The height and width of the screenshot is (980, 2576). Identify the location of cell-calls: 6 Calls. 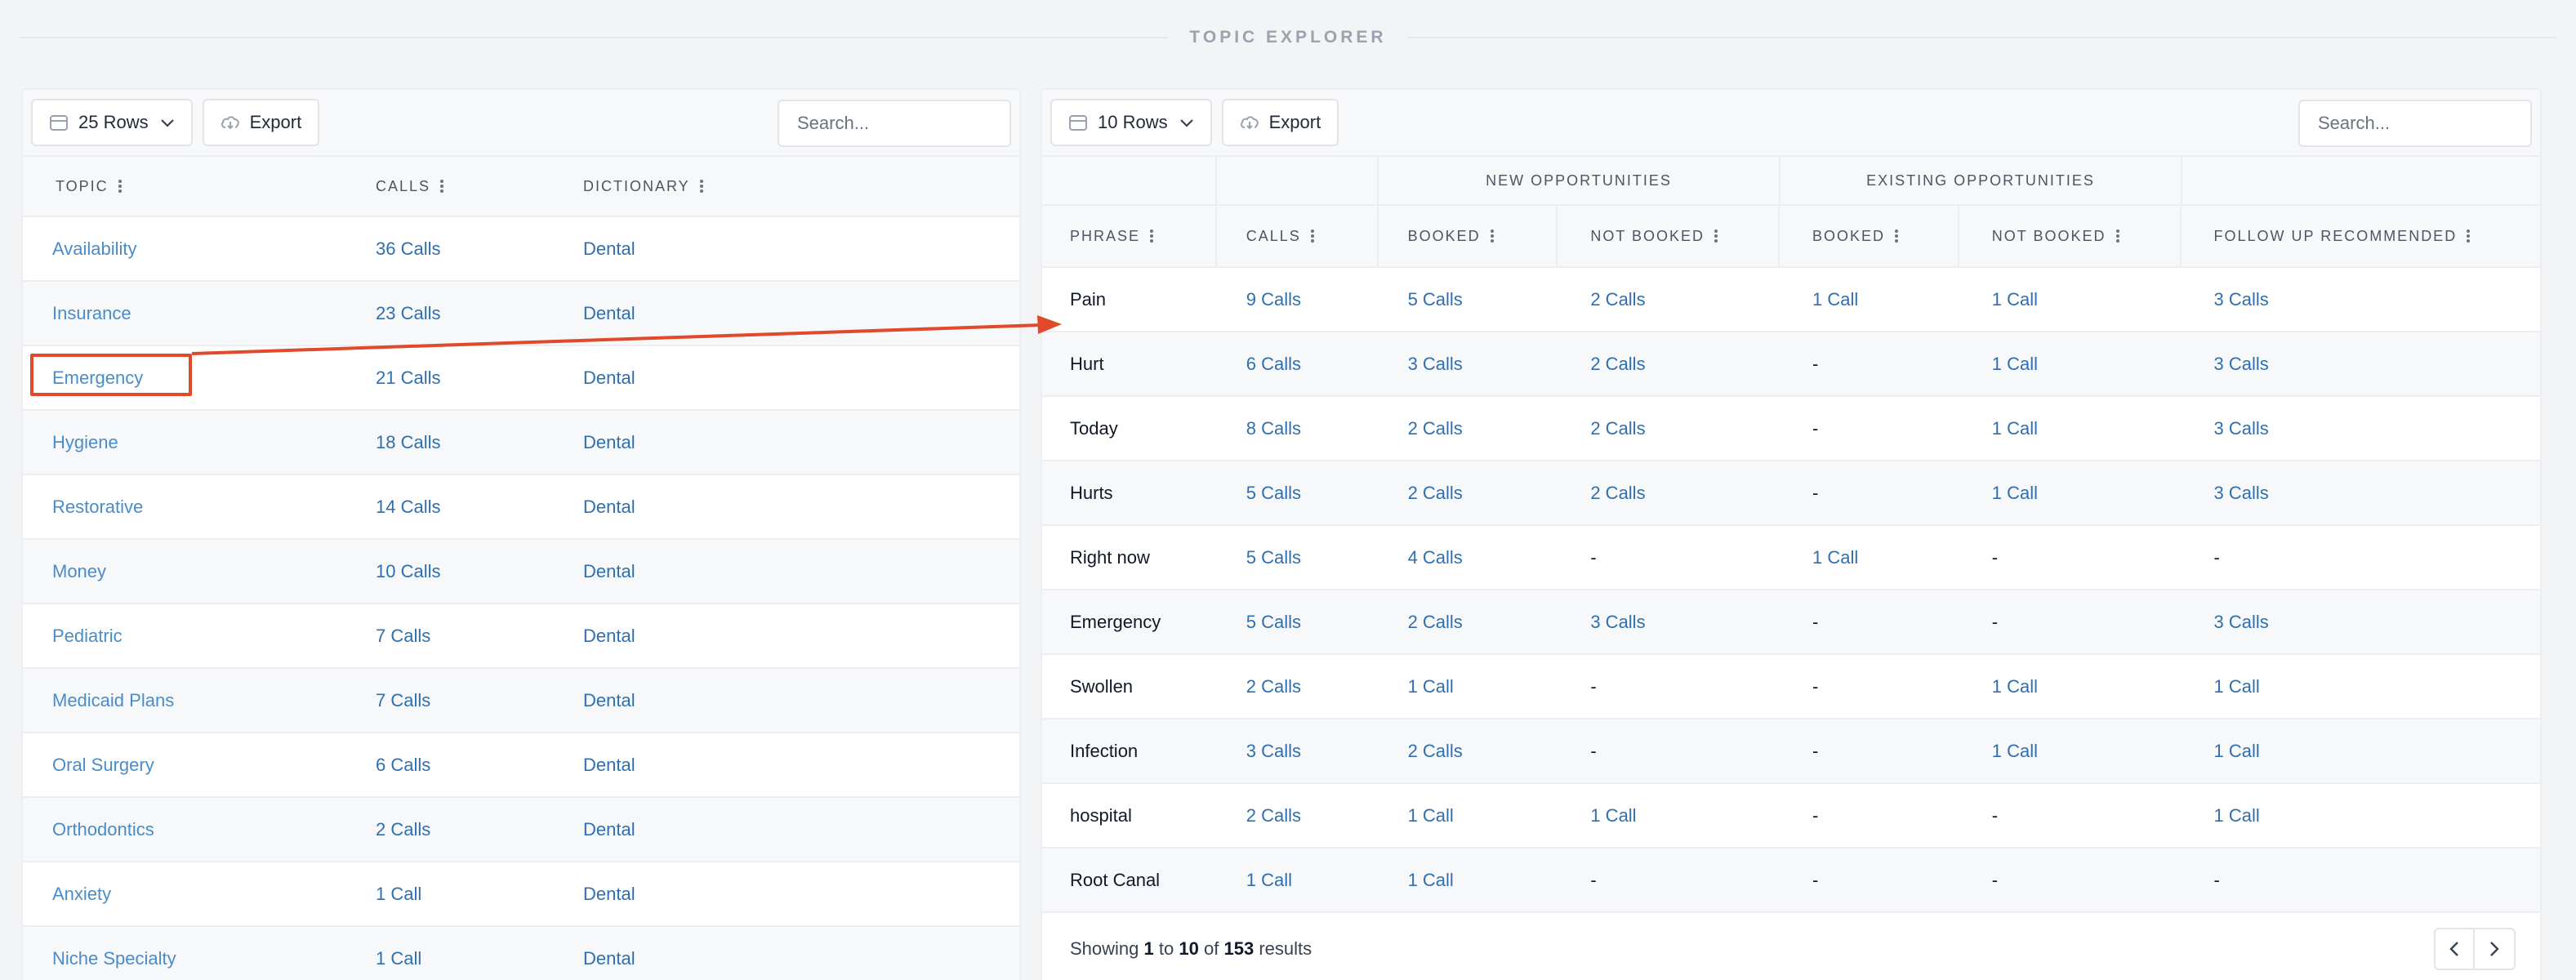
(1273, 364).